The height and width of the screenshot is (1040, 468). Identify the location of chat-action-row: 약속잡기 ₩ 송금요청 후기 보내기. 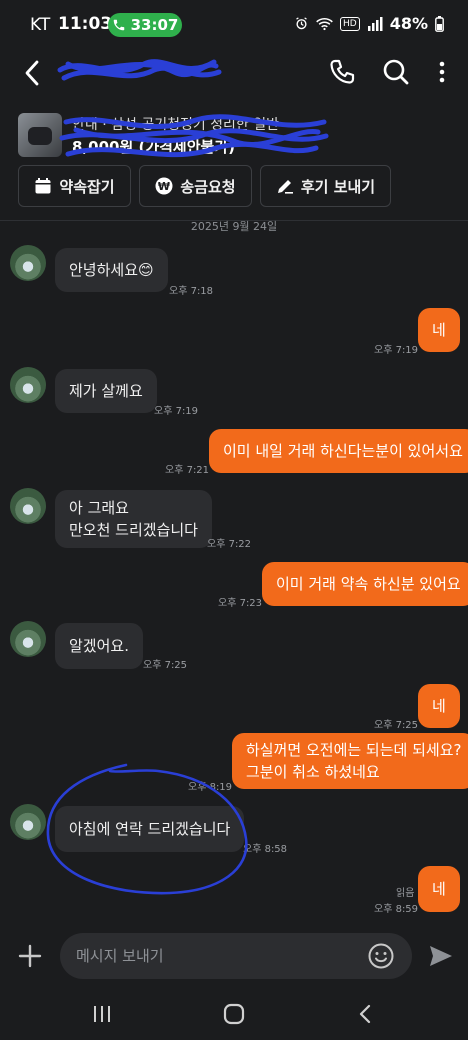
(204, 186).